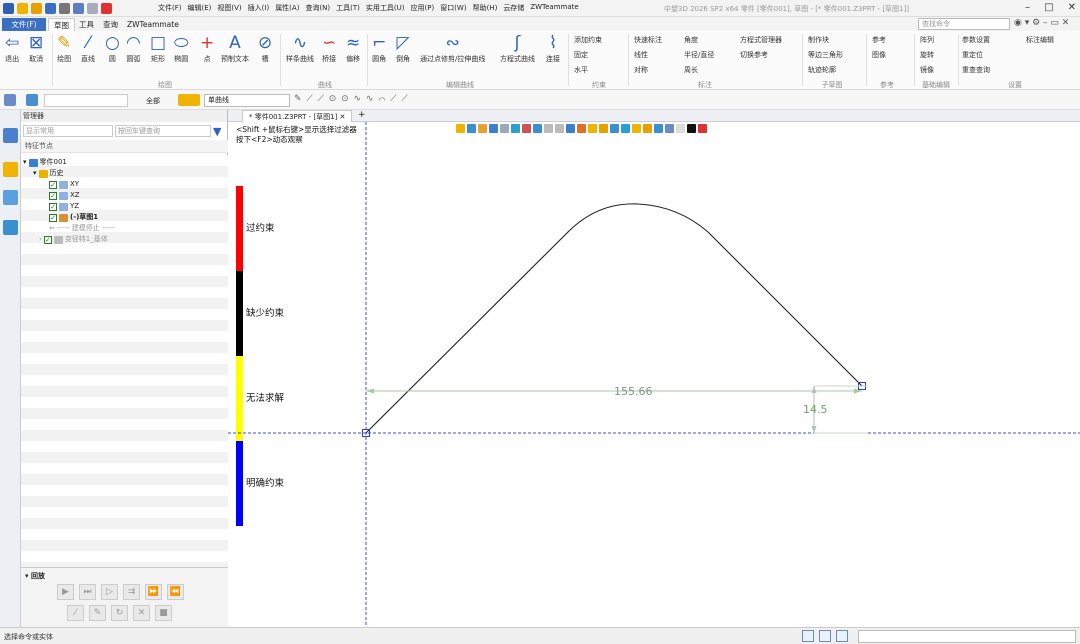  What do you see at coordinates (964, 24) in the screenshot?
I see `command-search-input: 查找命令` at bounding box center [964, 24].